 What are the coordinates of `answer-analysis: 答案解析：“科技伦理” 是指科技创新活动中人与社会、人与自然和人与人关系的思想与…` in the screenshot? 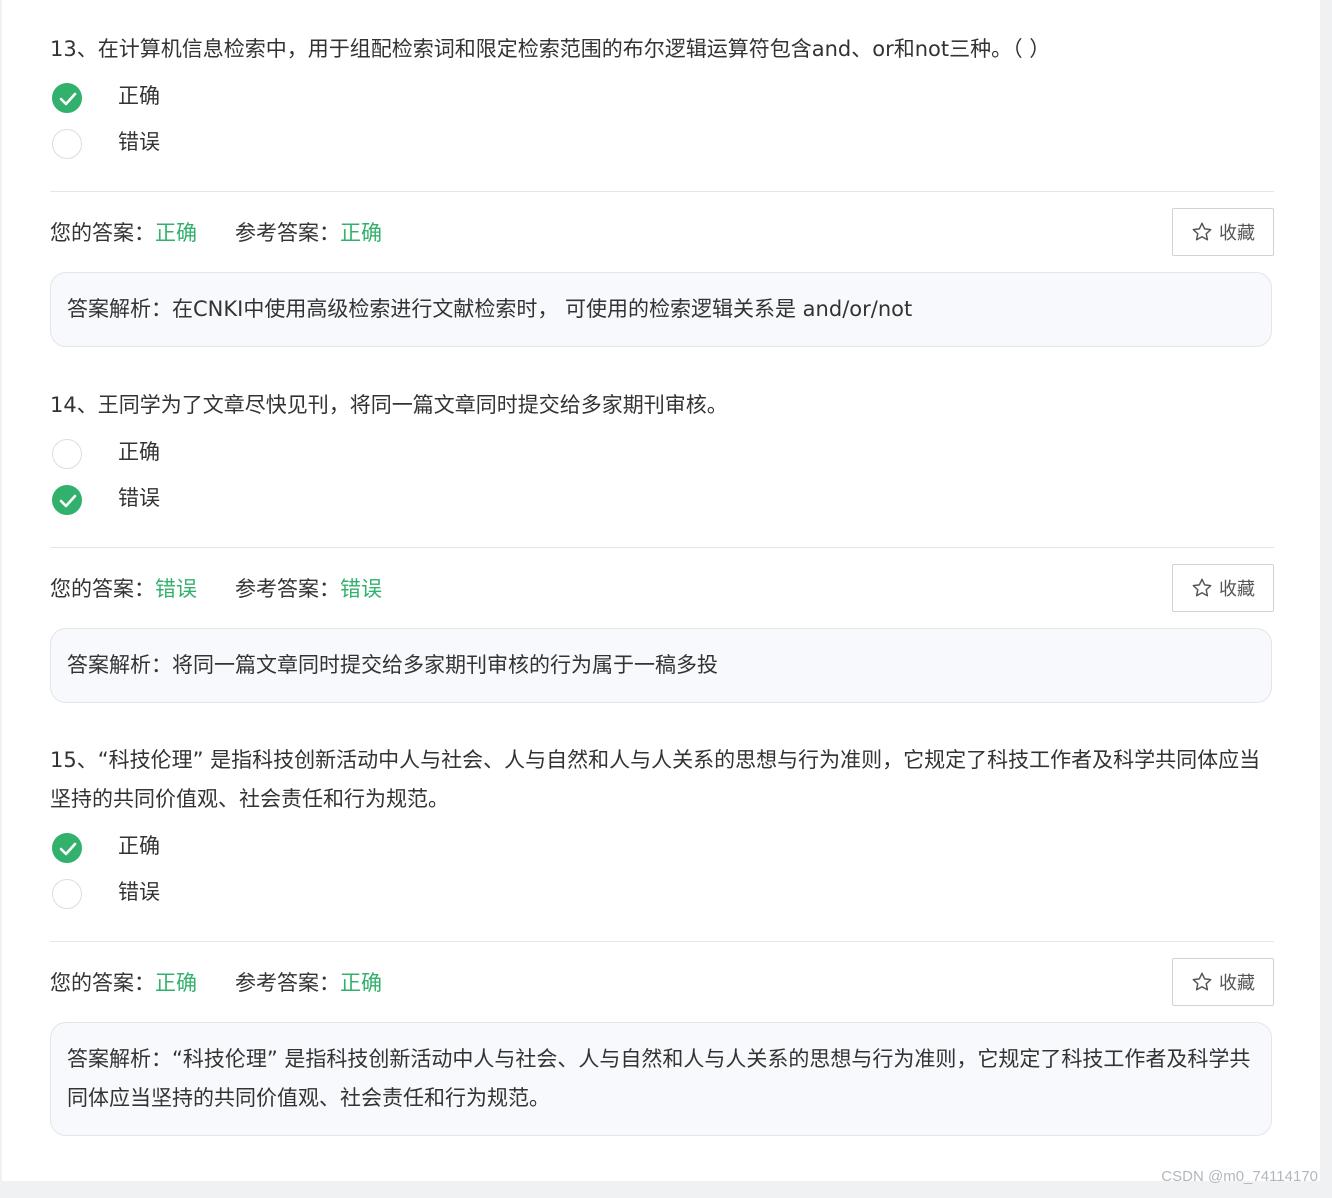 It's located at (661, 1079).